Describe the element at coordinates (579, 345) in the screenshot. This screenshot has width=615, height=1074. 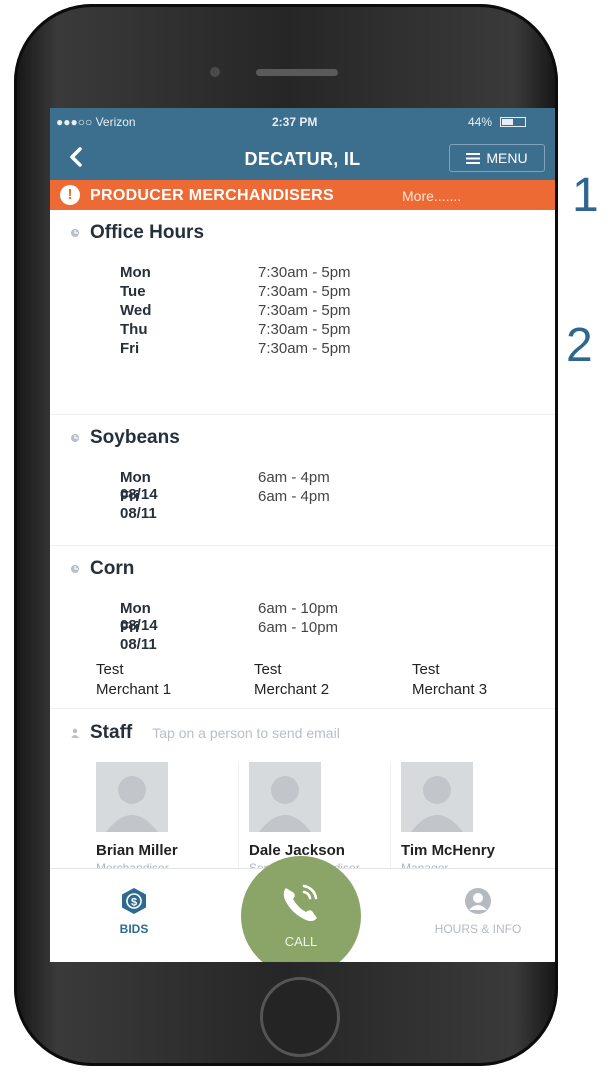
I see `annotation-number-2: 2` at that location.